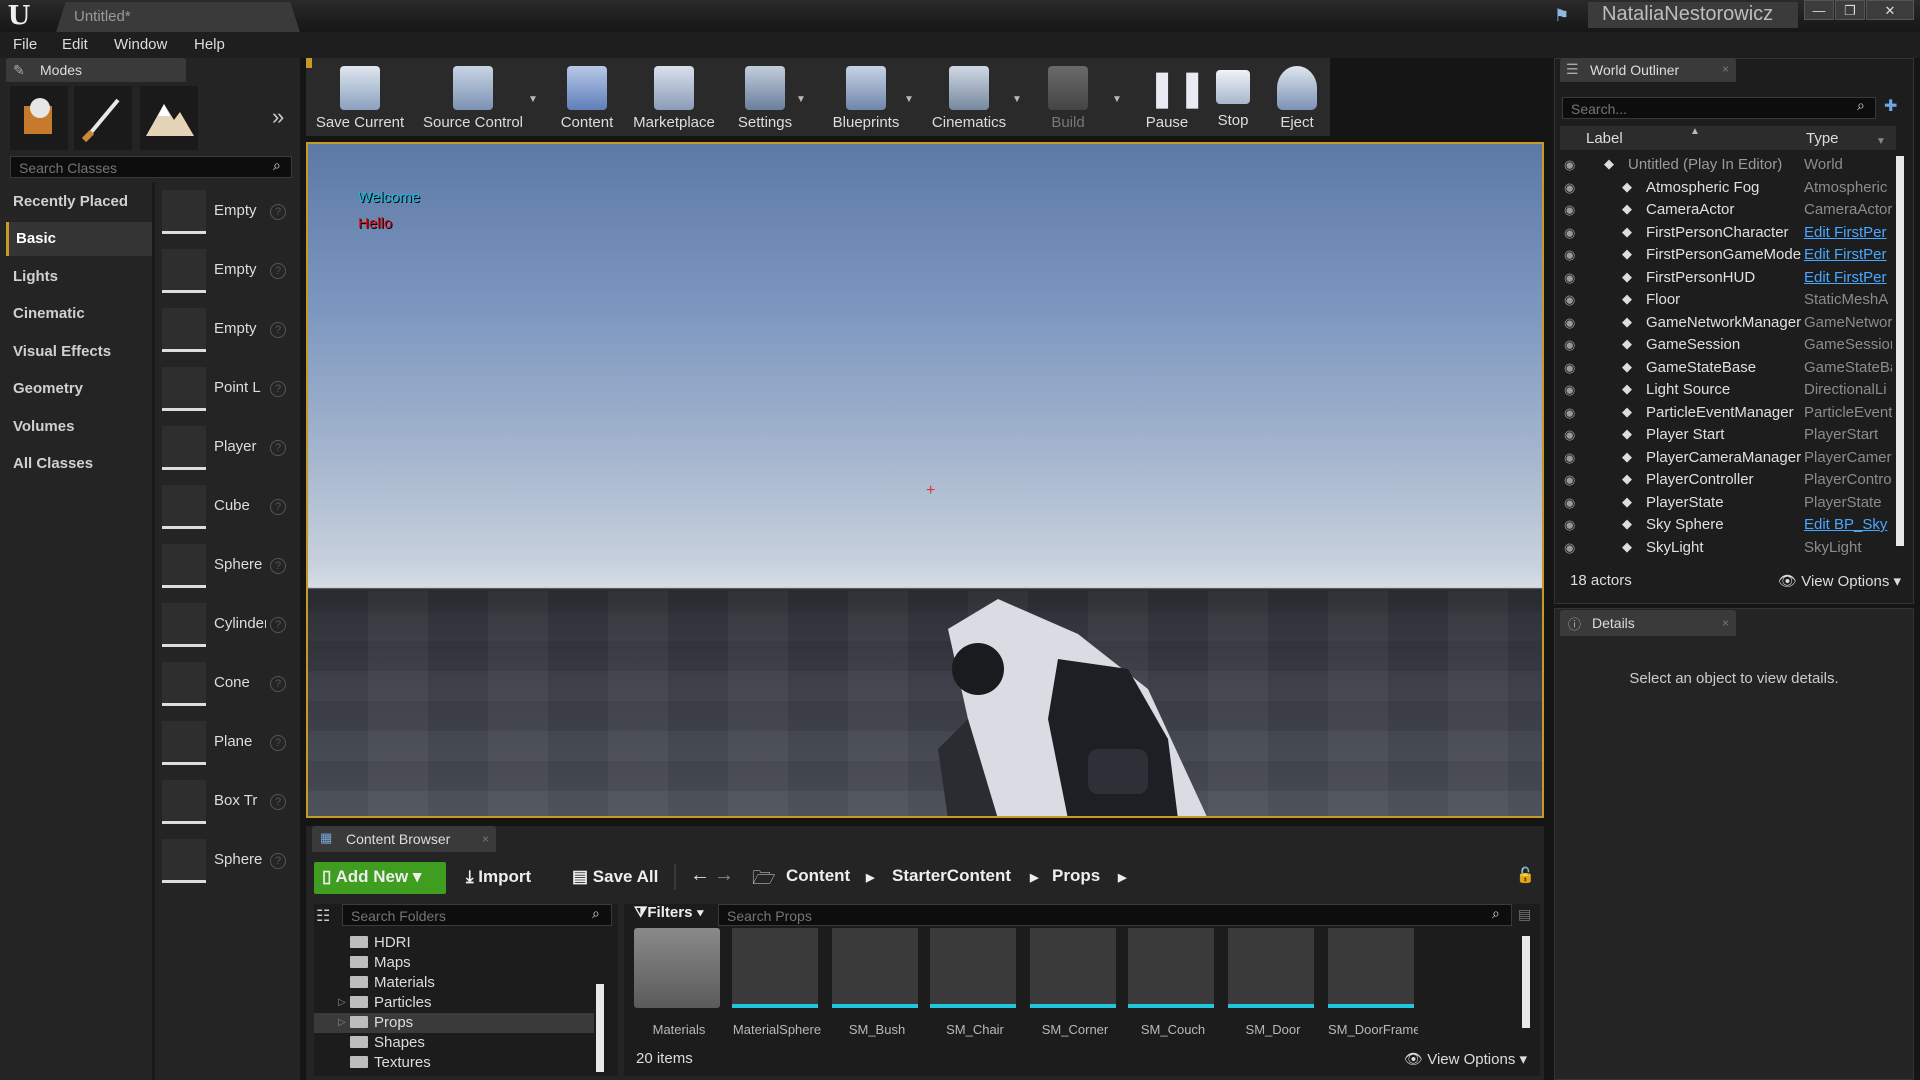 The image size is (1920, 1080). I want to click on folder-textures: Textures, so click(390, 1064).